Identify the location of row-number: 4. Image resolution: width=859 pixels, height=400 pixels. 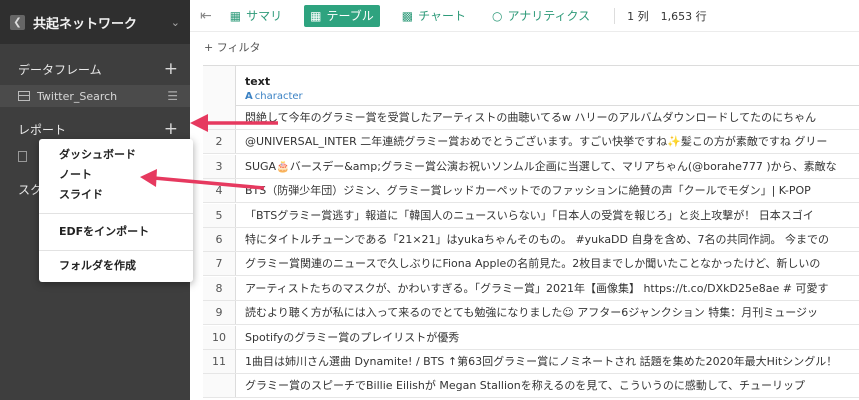
(219, 191).